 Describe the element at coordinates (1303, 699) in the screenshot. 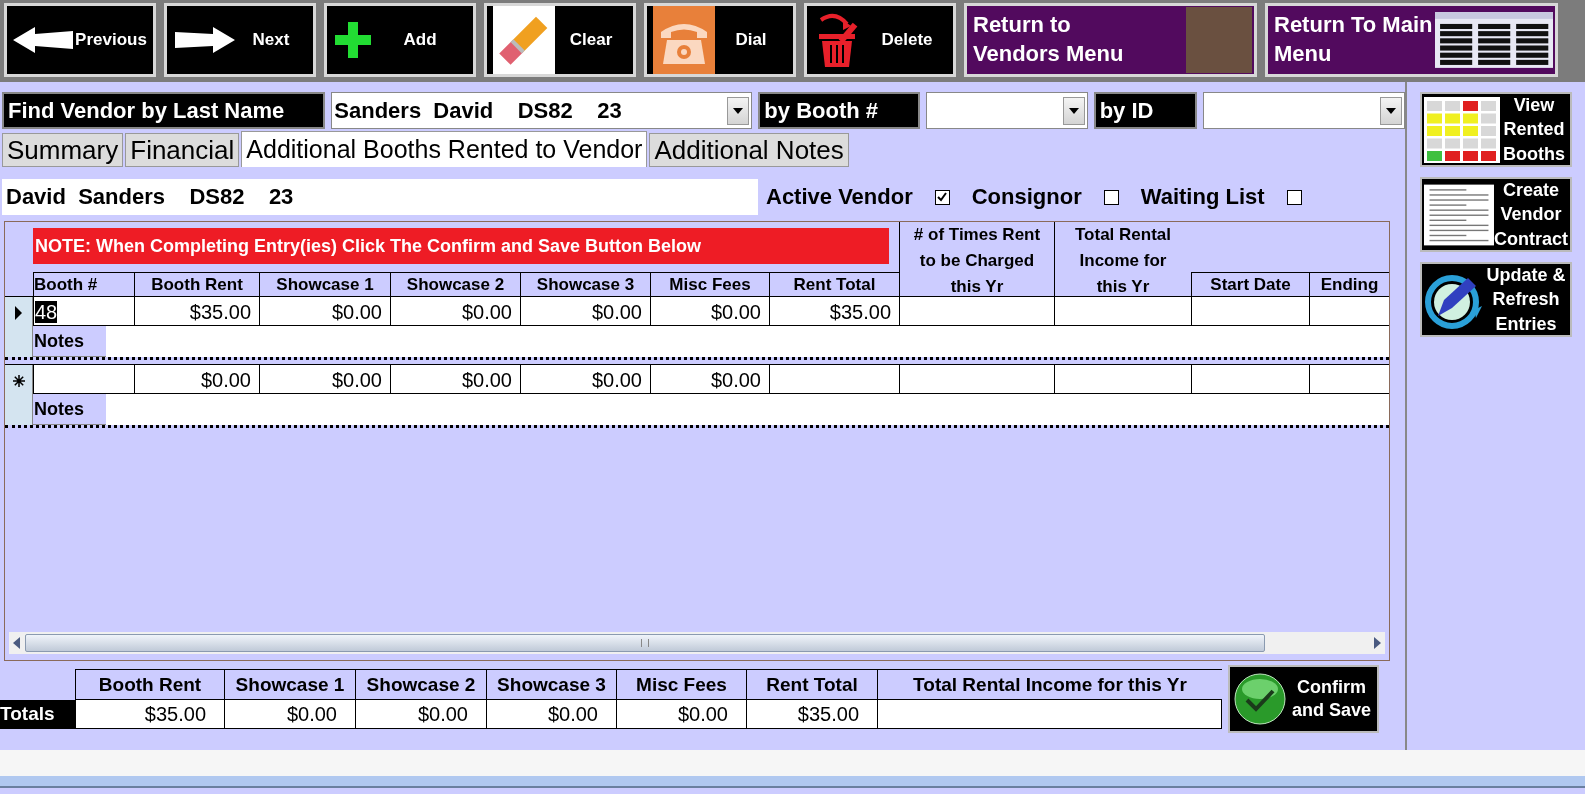

I see `confirm-save-button: Confirm and Save` at that location.